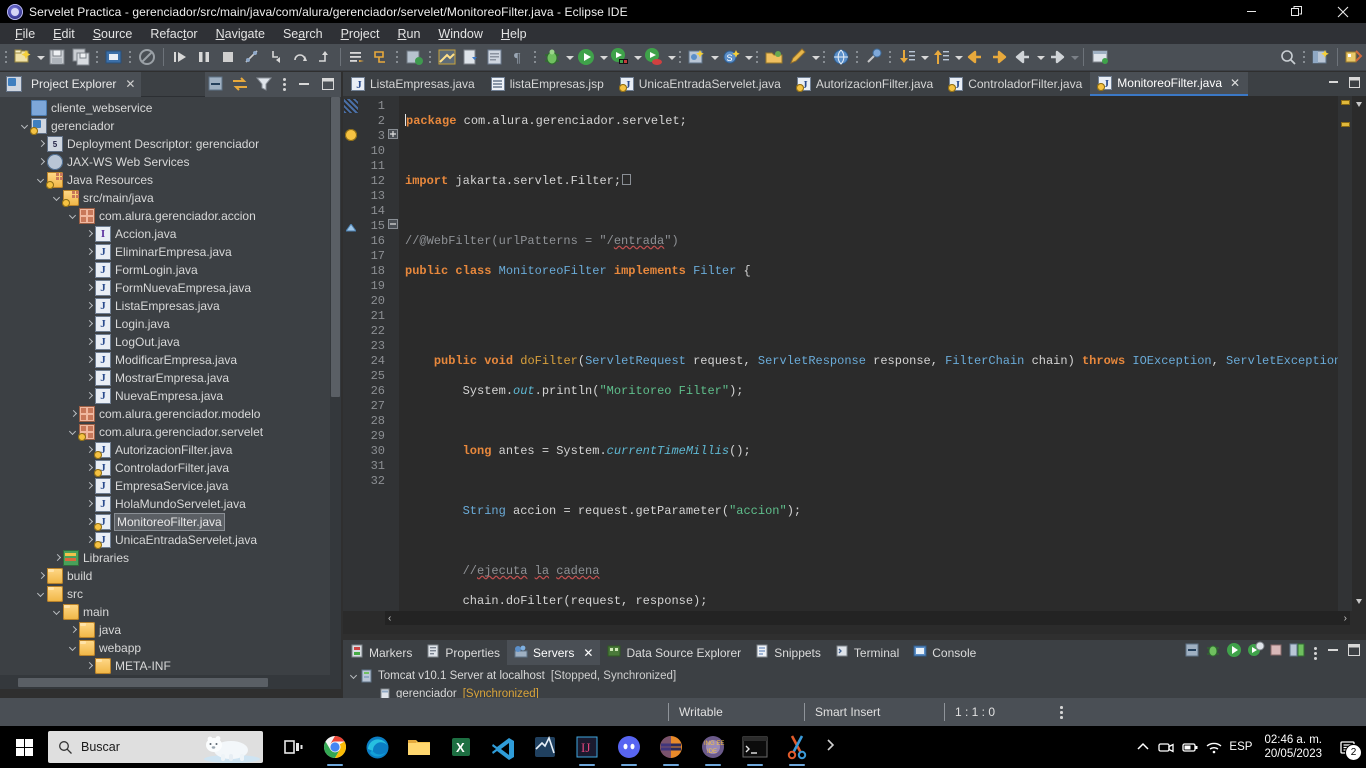  What do you see at coordinates (941, 57) in the screenshot?
I see `previous-annotation-icon` at bounding box center [941, 57].